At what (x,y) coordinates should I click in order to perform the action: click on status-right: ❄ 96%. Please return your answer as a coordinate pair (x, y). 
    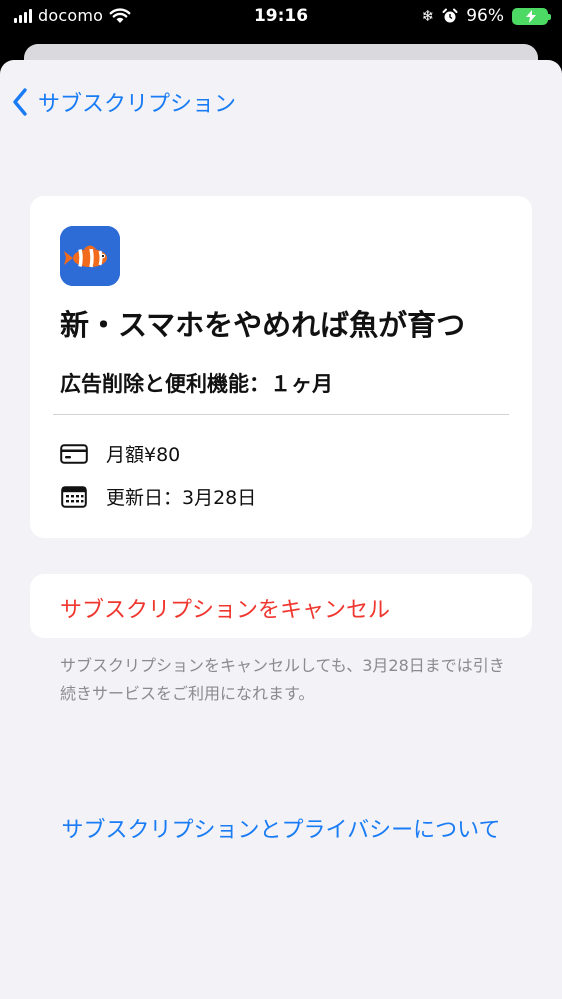
    Looking at the image, I should click on (486, 16).